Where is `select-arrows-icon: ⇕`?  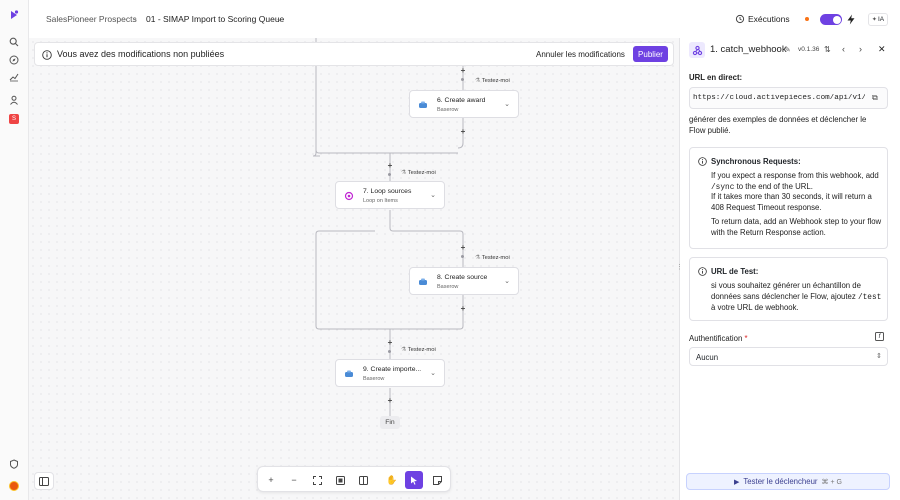 select-arrows-icon: ⇕ is located at coordinates (879, 356).